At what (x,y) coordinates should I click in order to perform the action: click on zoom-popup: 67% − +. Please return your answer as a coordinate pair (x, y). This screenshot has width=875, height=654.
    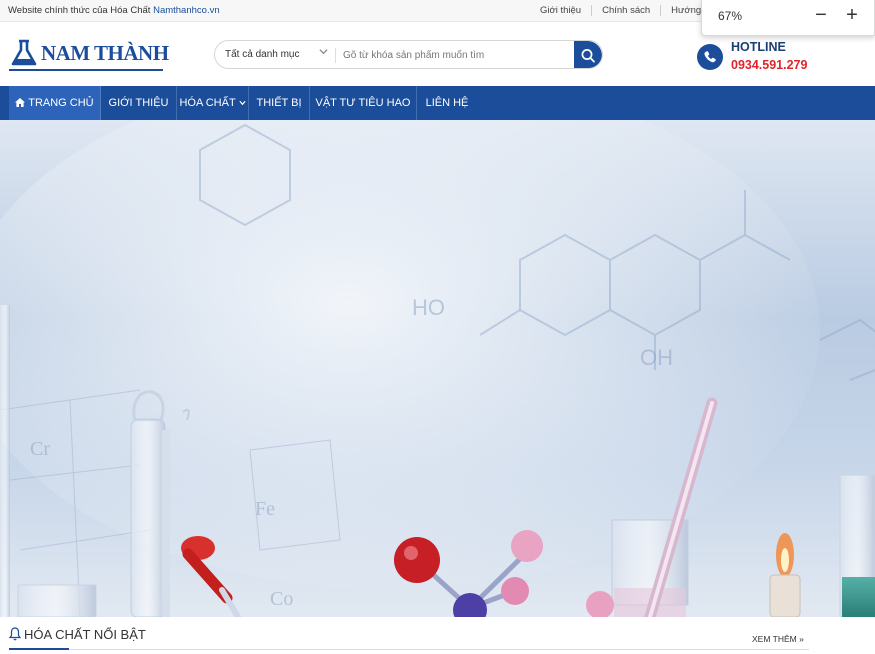
    Looking at the image, I should click on (788, 18).